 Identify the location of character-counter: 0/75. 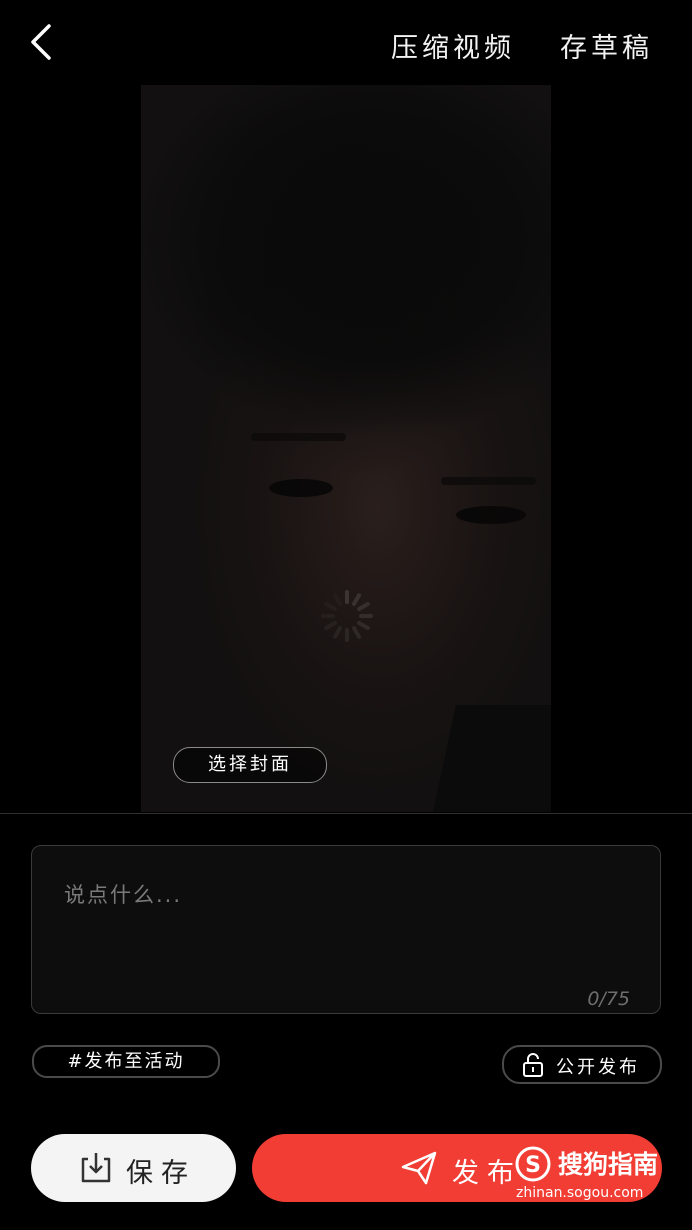
(608, 999).